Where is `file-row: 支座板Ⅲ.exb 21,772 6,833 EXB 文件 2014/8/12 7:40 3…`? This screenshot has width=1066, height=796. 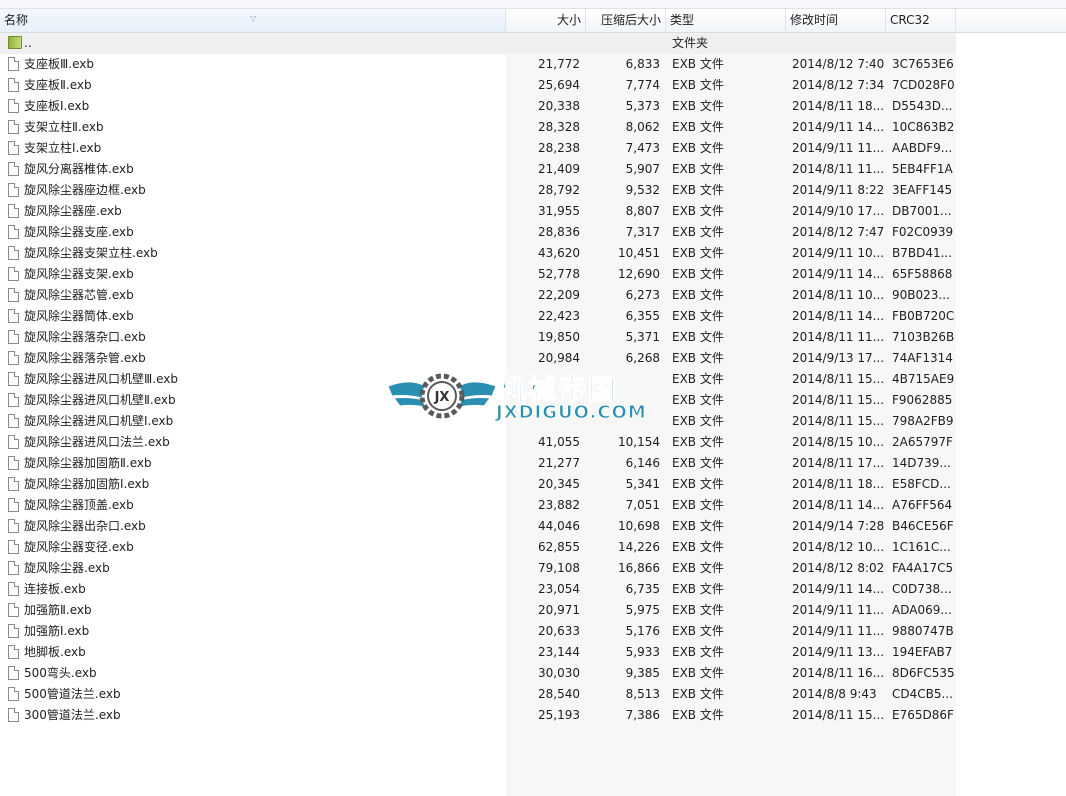
file-row: 支座板Ⅲ.exb 21,772 6,833 EXB 文件 2014/8/12 7:40 3… is located at coordinates (478, 64).